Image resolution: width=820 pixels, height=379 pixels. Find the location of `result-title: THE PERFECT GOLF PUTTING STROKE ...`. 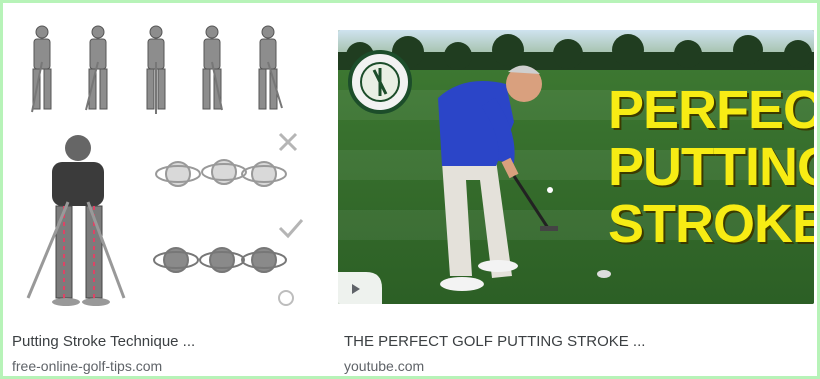

result-title: THE PERFECT GOLF PUTTING STROKE ... is located at coordinates (494, 341).